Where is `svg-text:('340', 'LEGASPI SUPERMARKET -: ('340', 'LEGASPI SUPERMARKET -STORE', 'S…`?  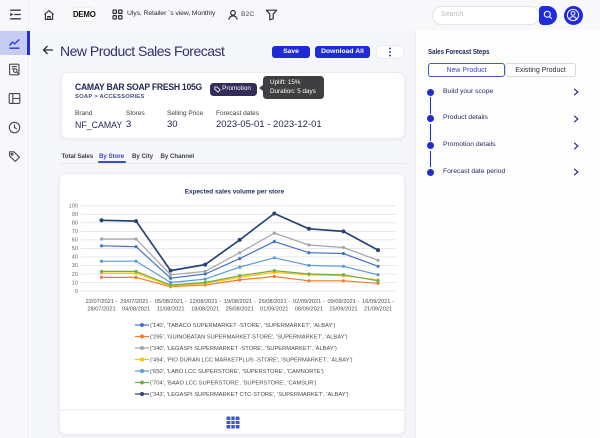
svg-text:('340', 'LEGASPI SUPERMARKET -: ('340', 'LEGASPI SUPERMARKET -STORE', 'S… is located at coordinates (243, 349).